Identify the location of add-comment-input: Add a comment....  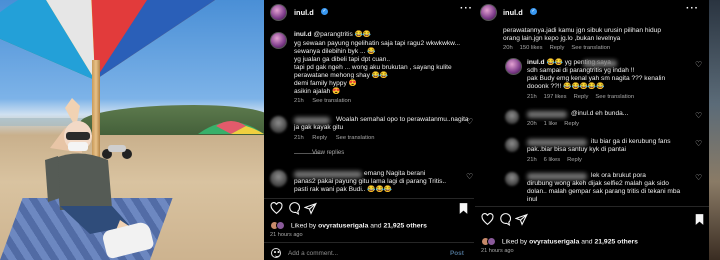
(313, 253).